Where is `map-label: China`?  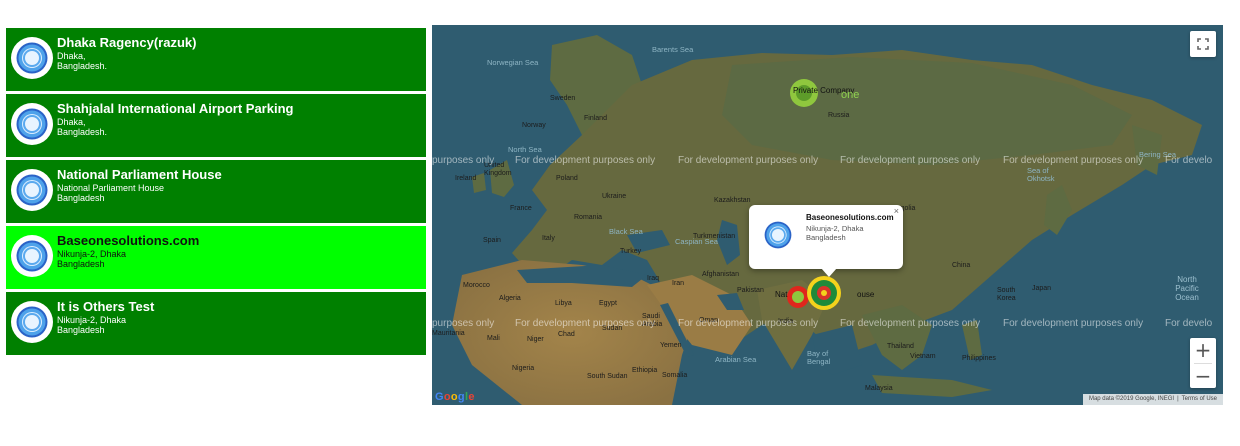
map-label: China is located at coordinates (961, 265).